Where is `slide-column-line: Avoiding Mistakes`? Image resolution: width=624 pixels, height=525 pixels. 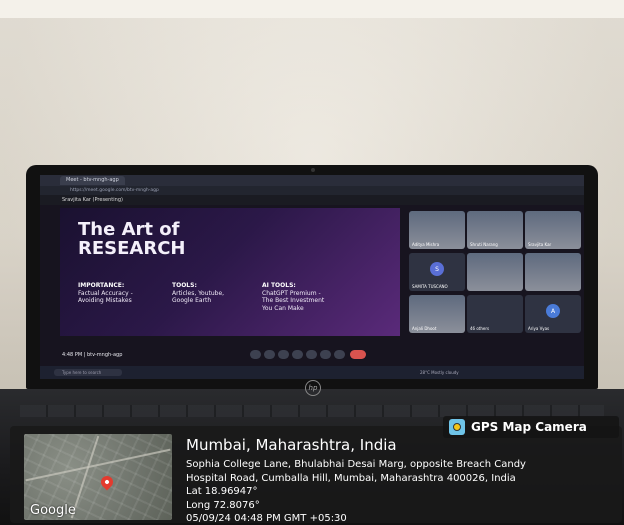 slide-column-line: Avoiding Mistakes is located at coordinates (105, 300).